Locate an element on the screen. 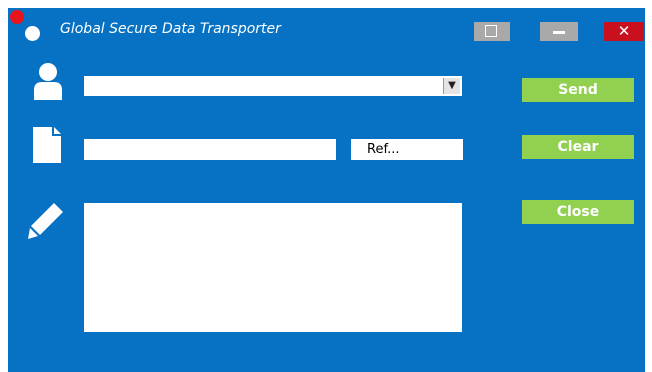 This screenshot has height=372, width=652. maximize-button is located at coordinates (492, 31).